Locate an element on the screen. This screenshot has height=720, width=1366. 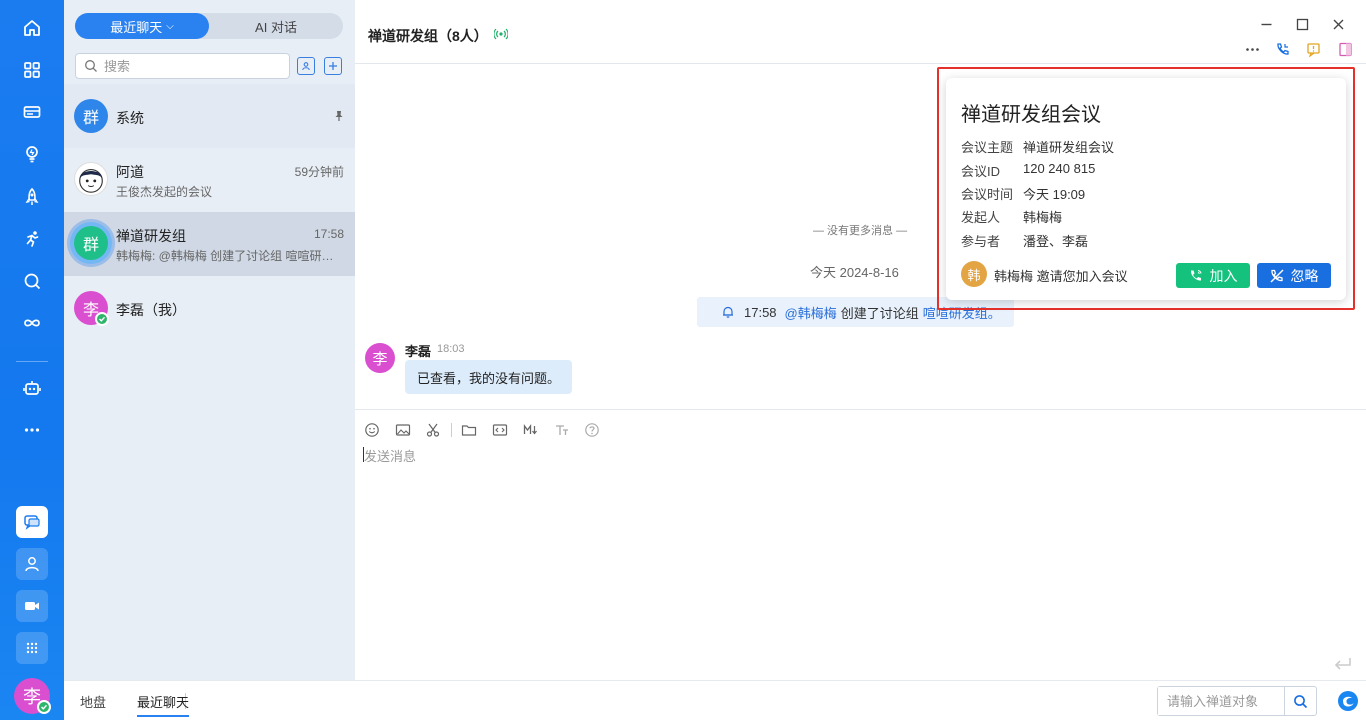
image-icon is located at coordinates (403, 430).